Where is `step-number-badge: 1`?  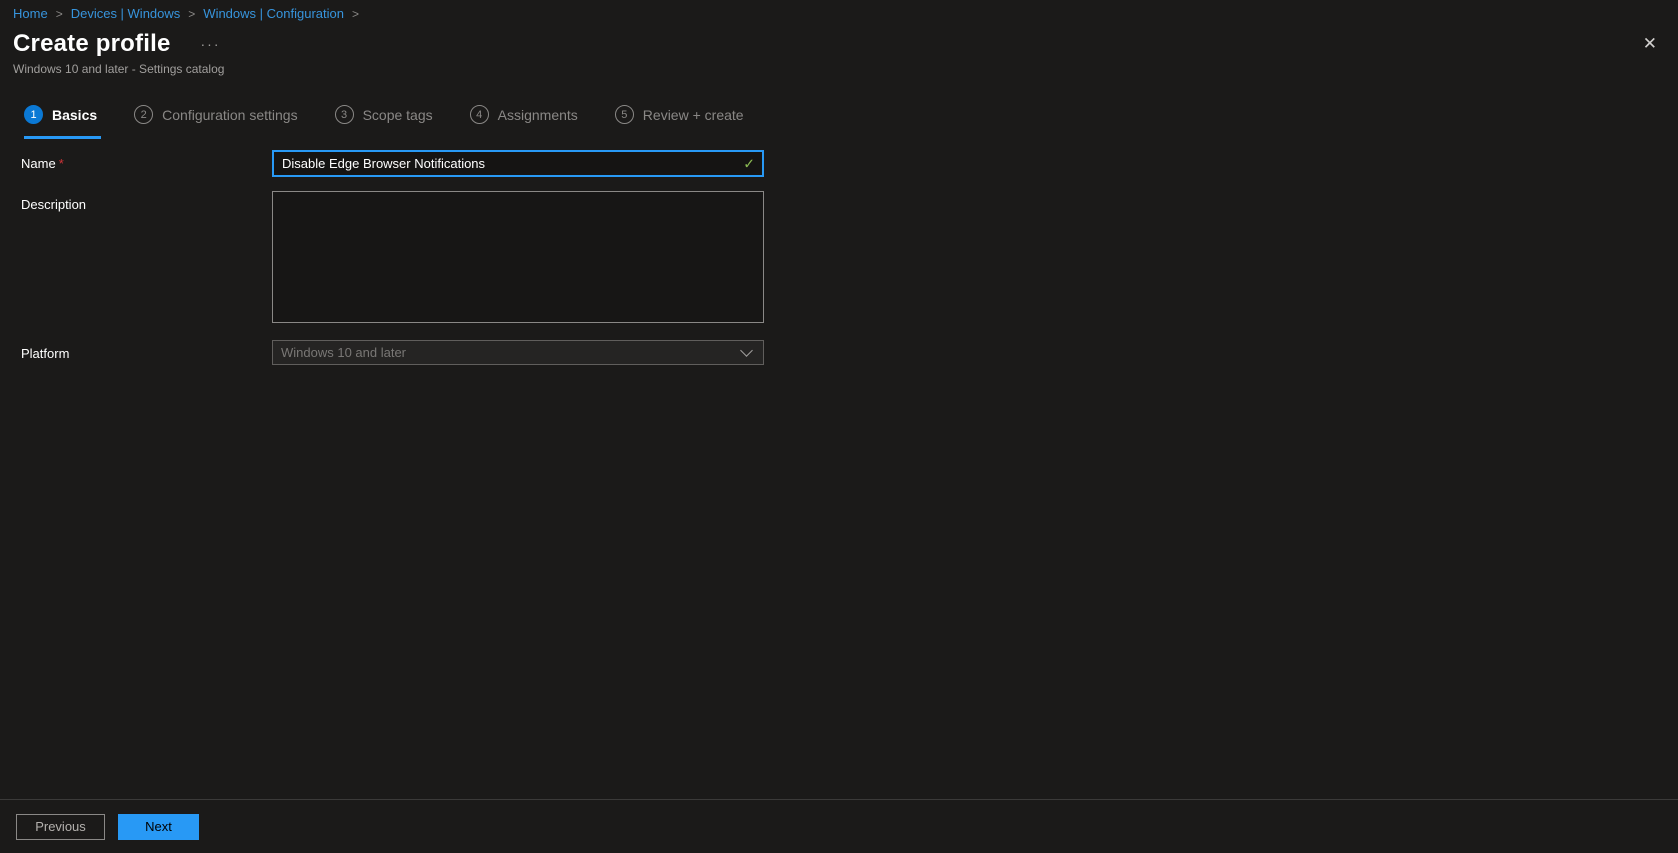
step-number-badge: 1 is located at coordinates (33, 114).